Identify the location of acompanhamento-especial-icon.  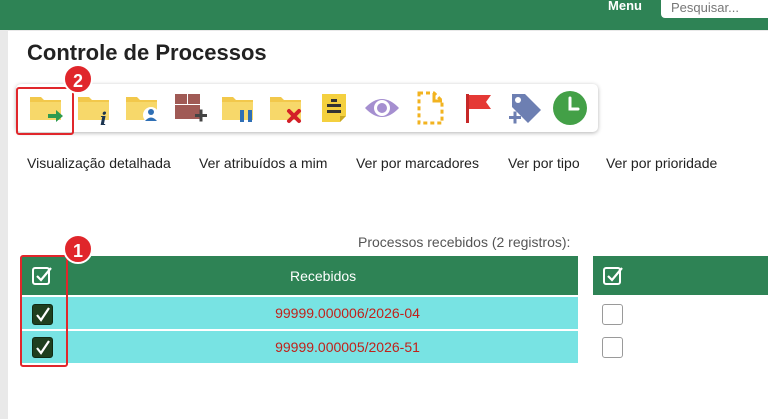
(382, 108).